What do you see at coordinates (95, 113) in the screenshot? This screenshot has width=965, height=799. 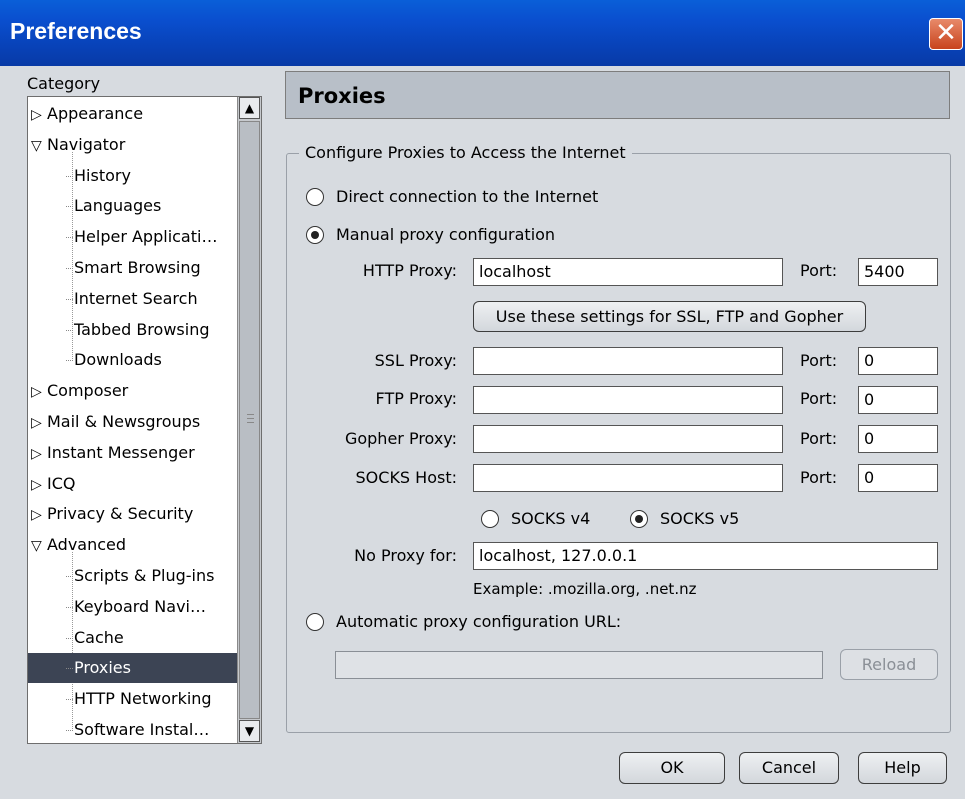 I see `tree-item-label: Appearance` at bounding box center [95, 113].